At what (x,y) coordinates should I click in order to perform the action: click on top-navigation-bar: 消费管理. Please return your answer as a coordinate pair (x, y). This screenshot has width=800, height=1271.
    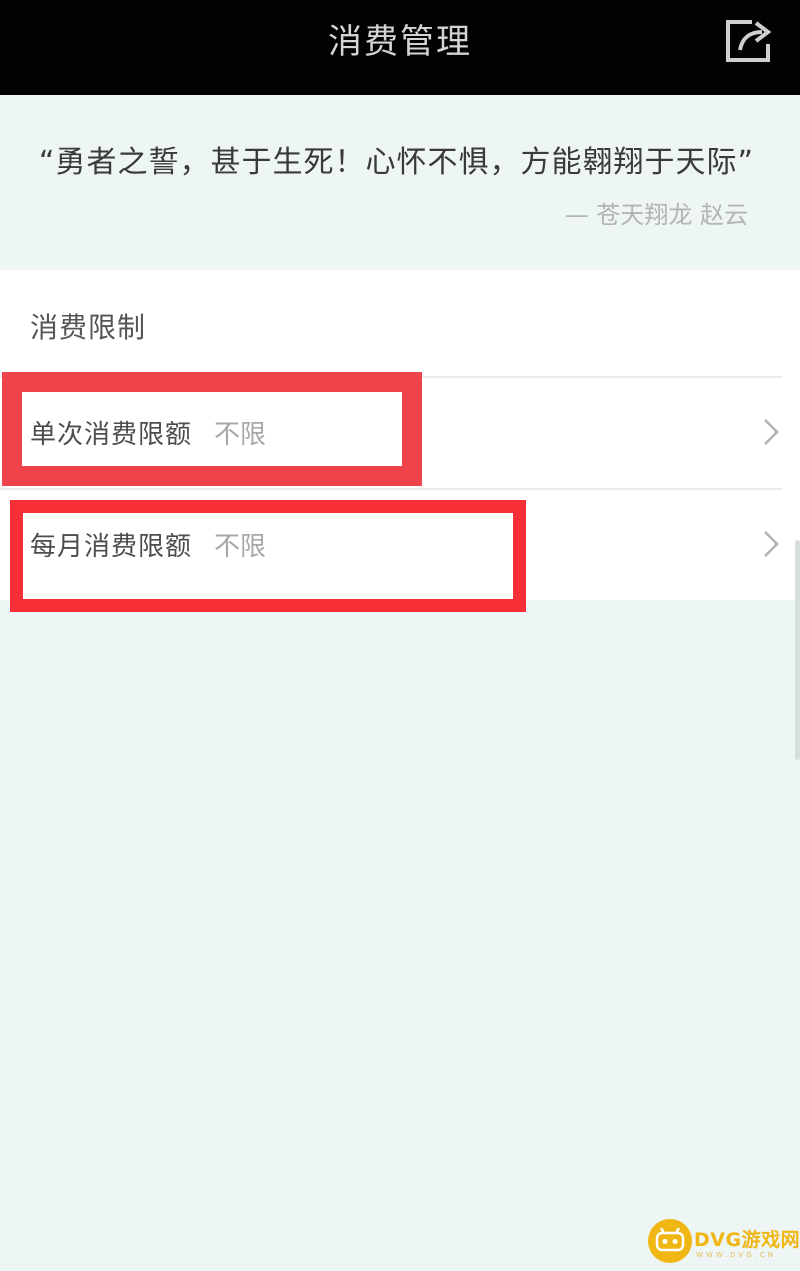
    Looking at the image, I should click on (400, 47).